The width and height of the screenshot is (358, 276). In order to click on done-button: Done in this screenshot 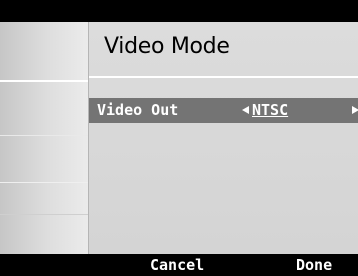, I will do `click(314, 265)`.